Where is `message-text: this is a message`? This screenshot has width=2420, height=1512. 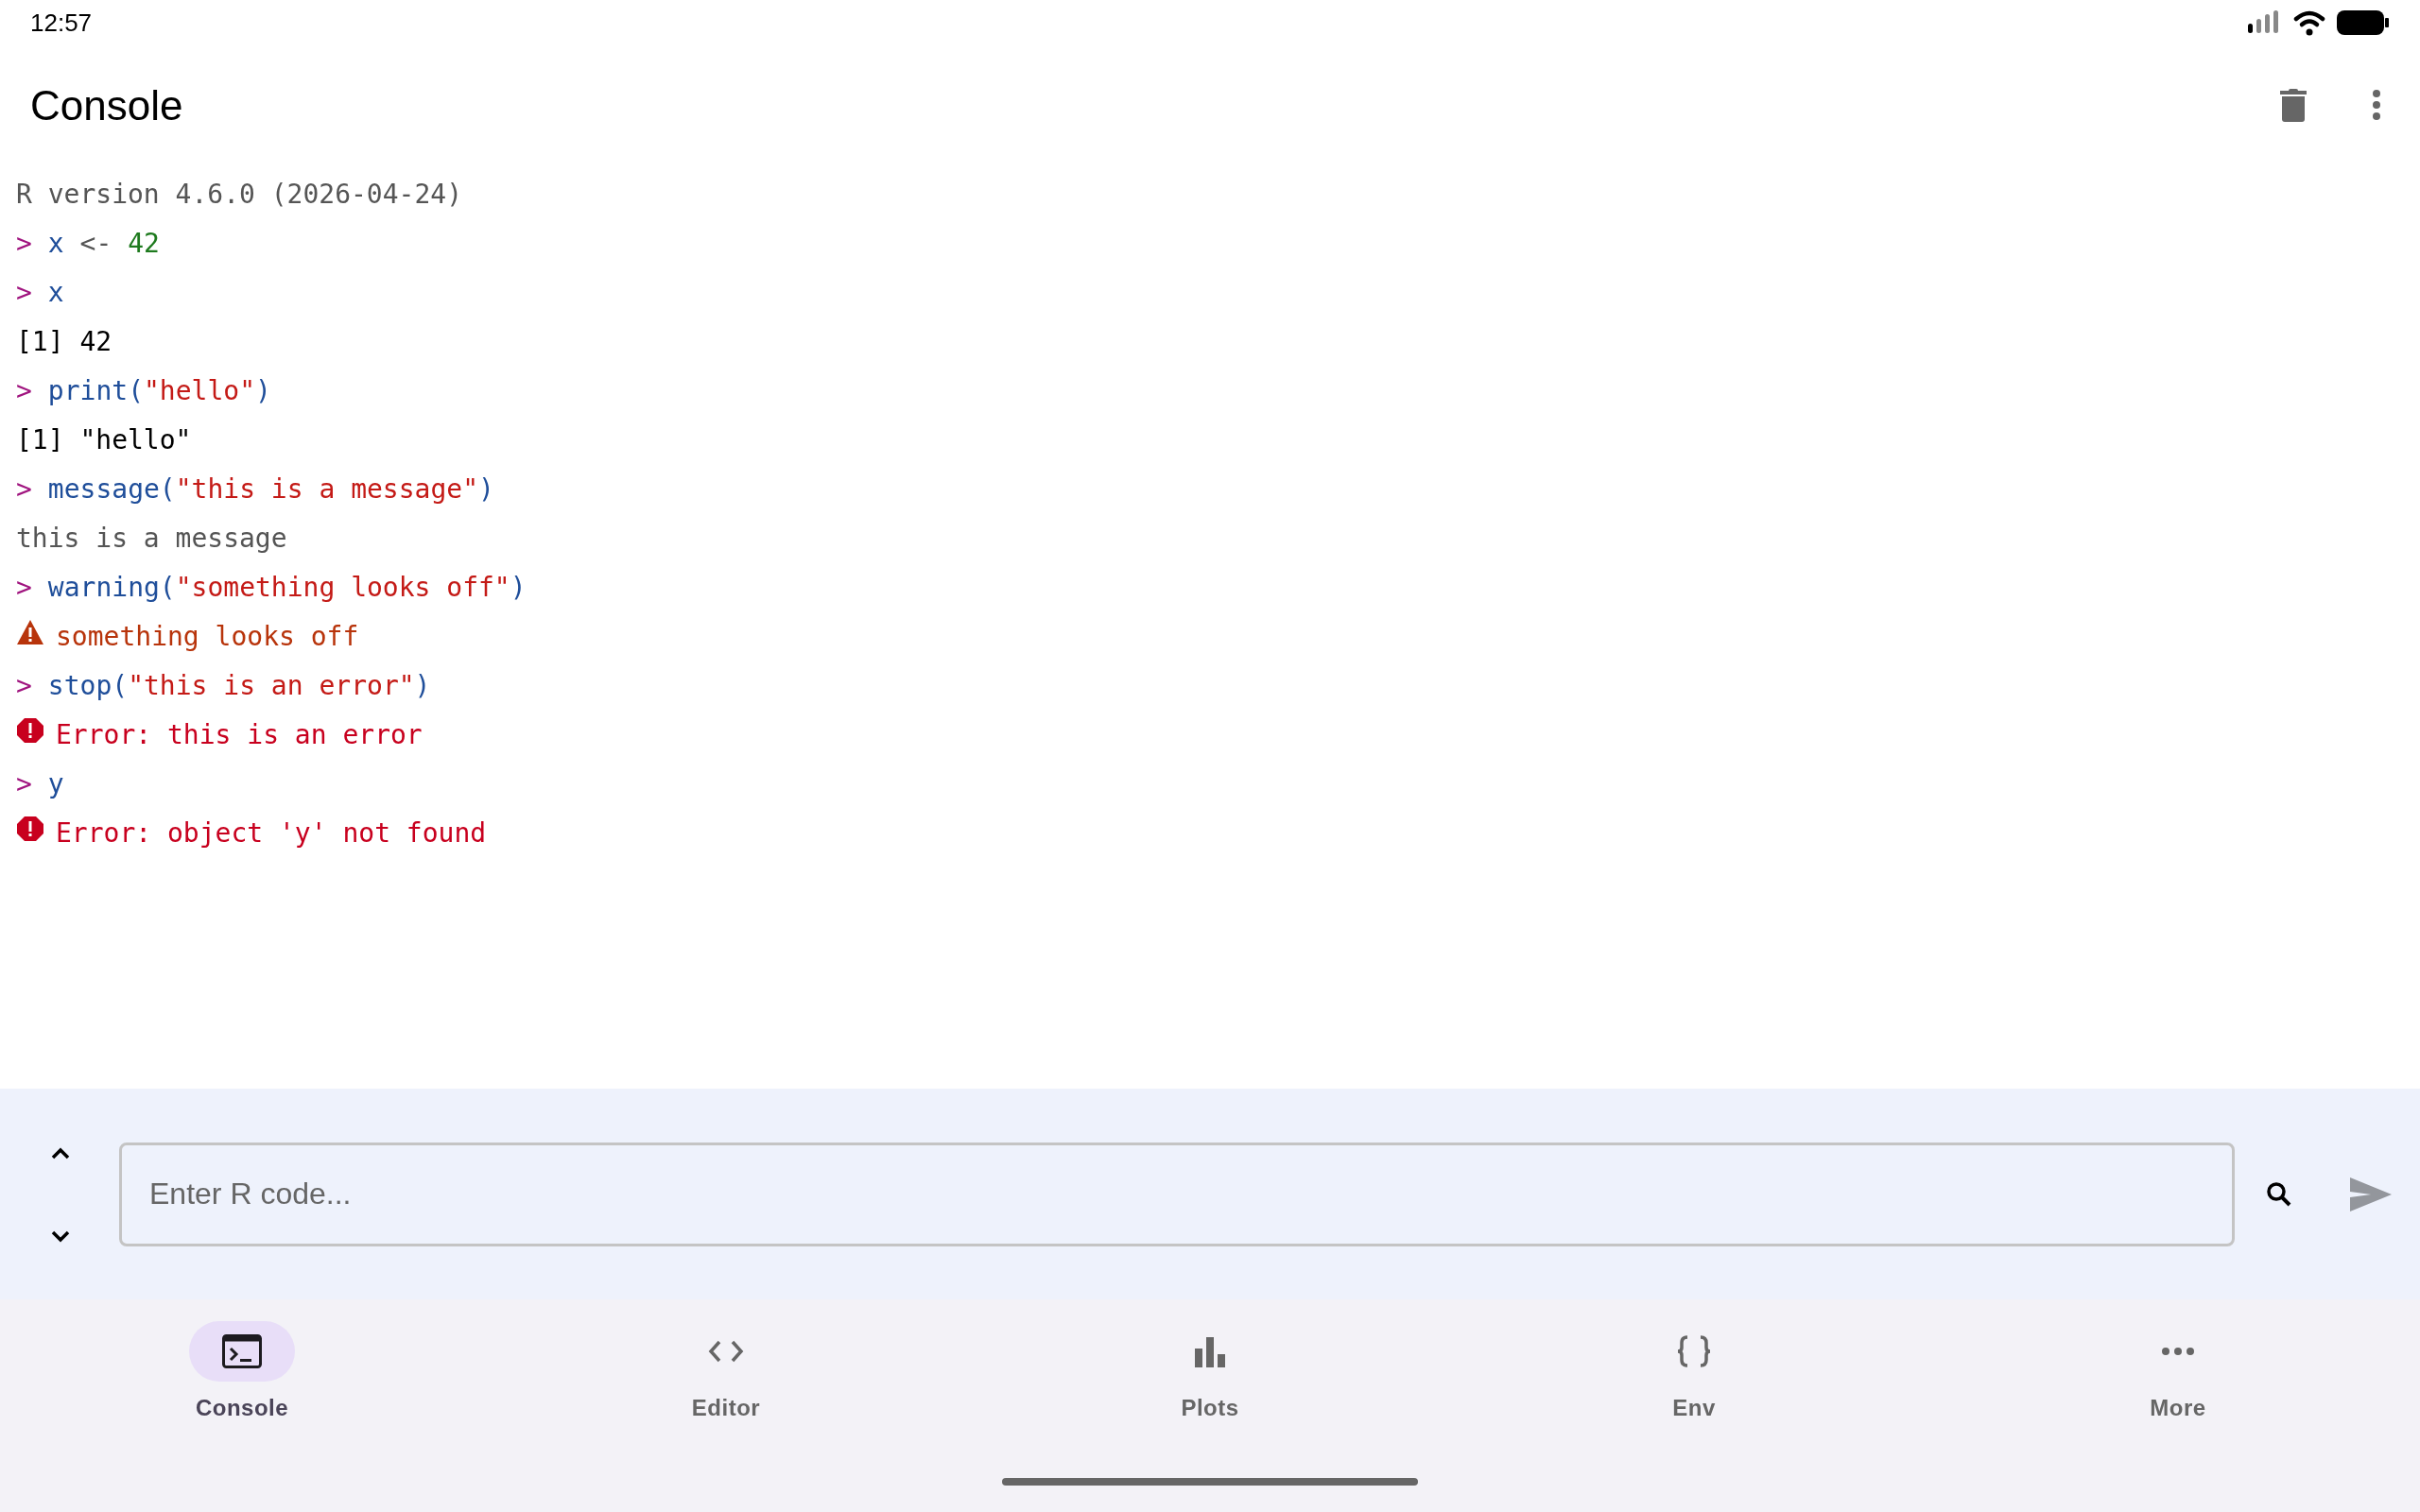
message-text: this is a message is located at coordinates (151, 539).